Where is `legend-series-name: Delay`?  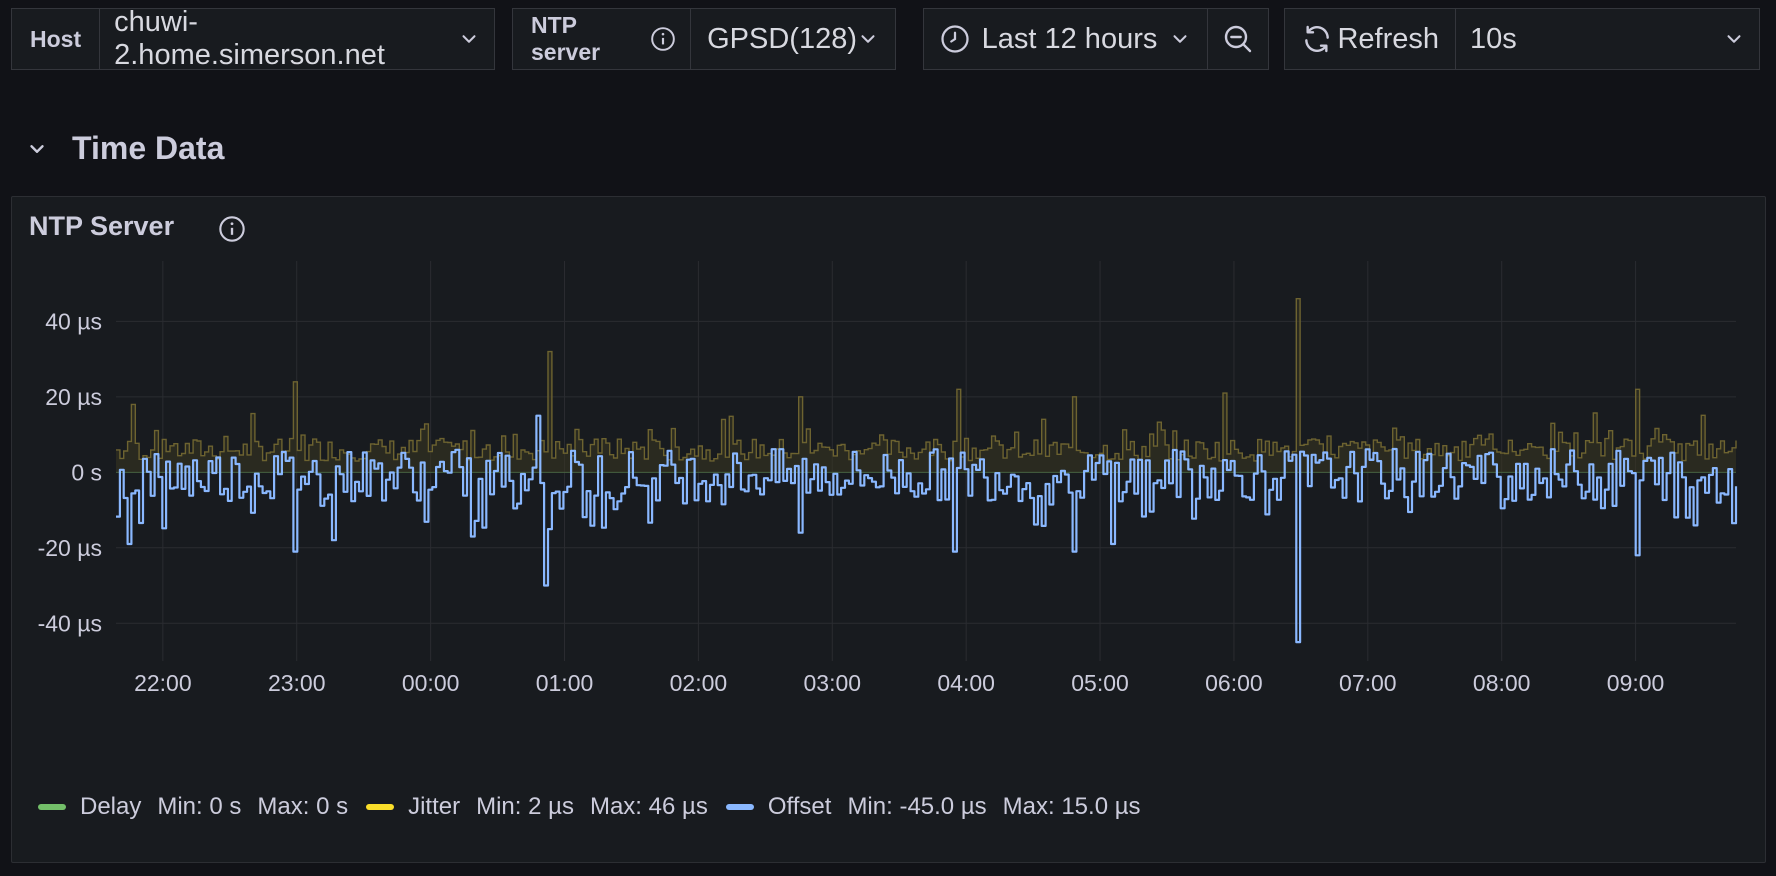 legend-series-name: Delay is located at coordinates (111, 806).